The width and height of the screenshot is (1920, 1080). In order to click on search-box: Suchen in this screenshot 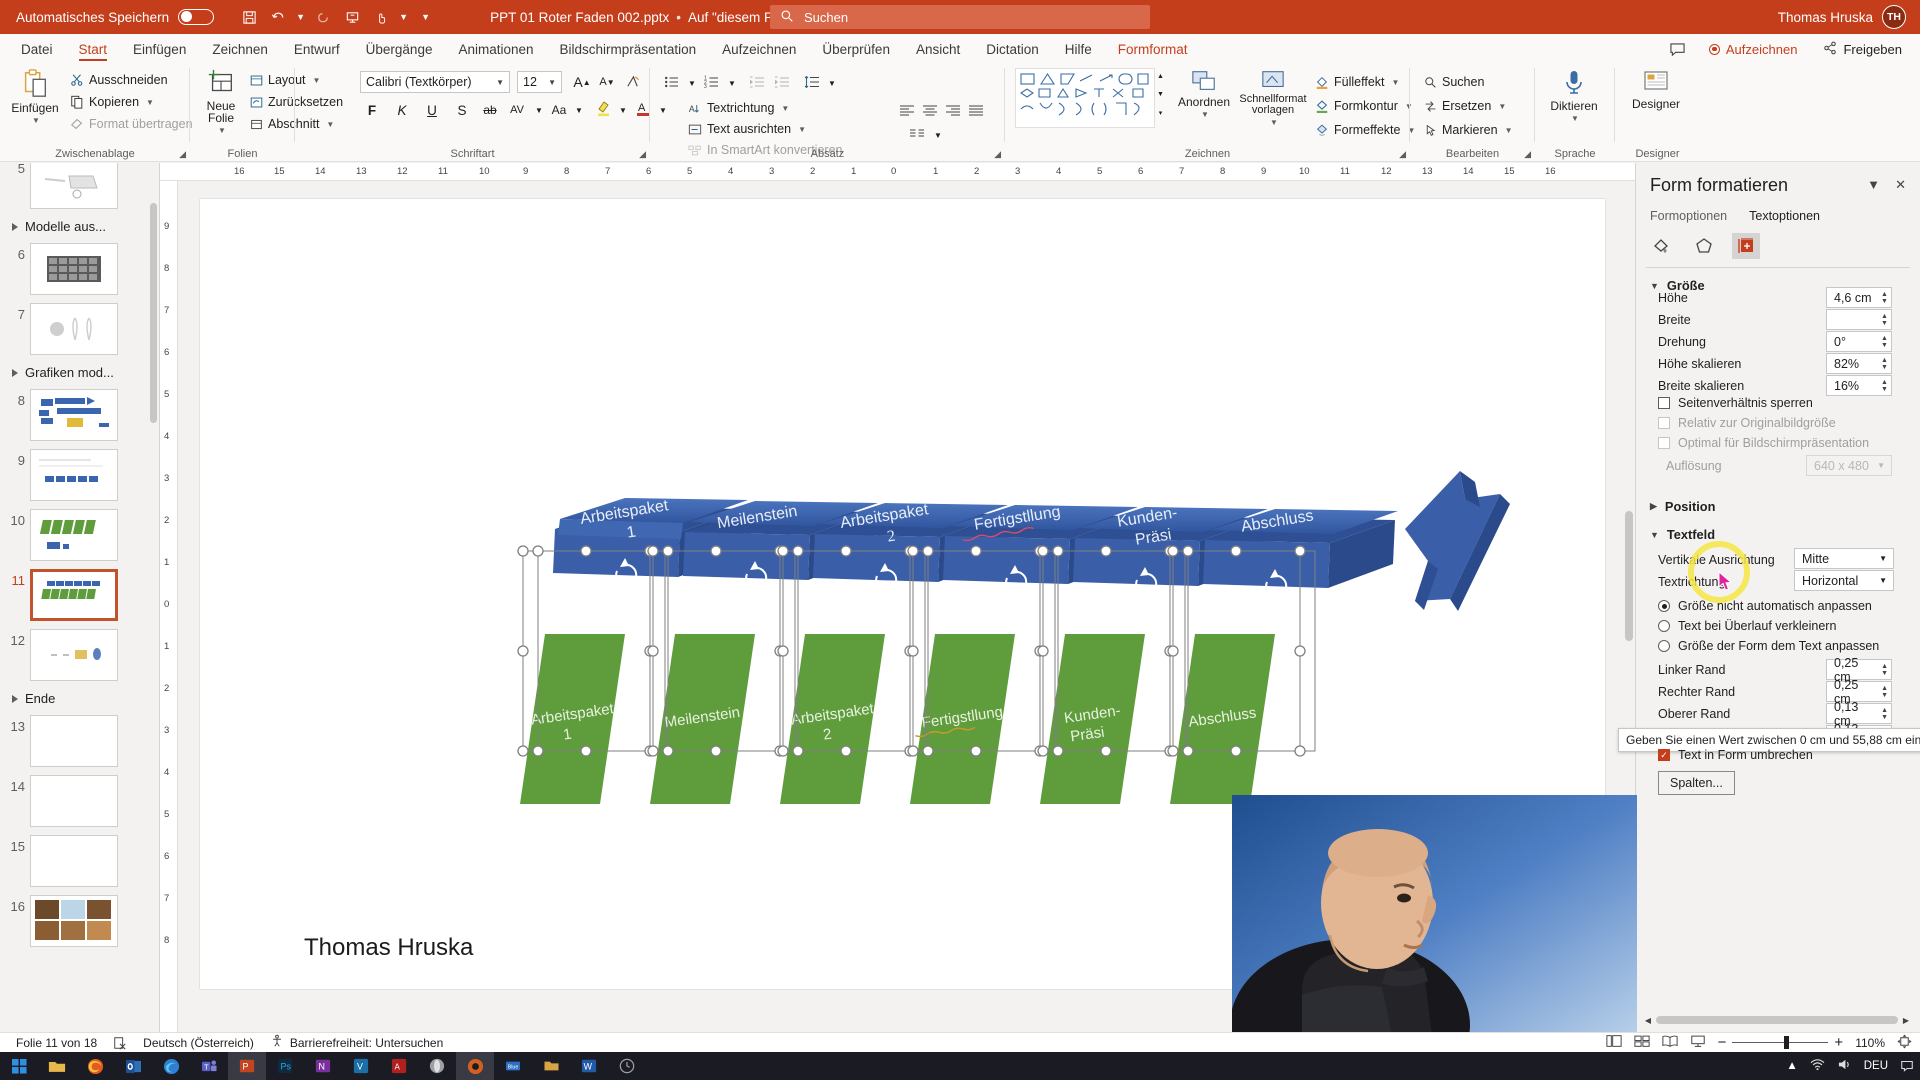, I will do `click(960, 17)`.